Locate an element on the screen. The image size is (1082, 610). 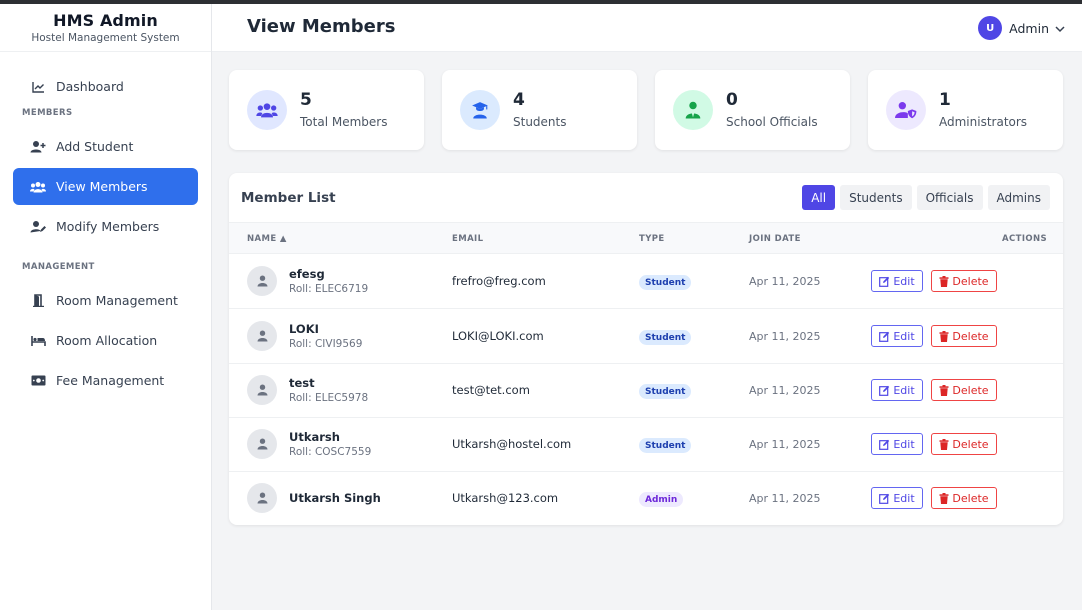
sidebar-item-view-members: View Members is located at coordinates (105, 186).